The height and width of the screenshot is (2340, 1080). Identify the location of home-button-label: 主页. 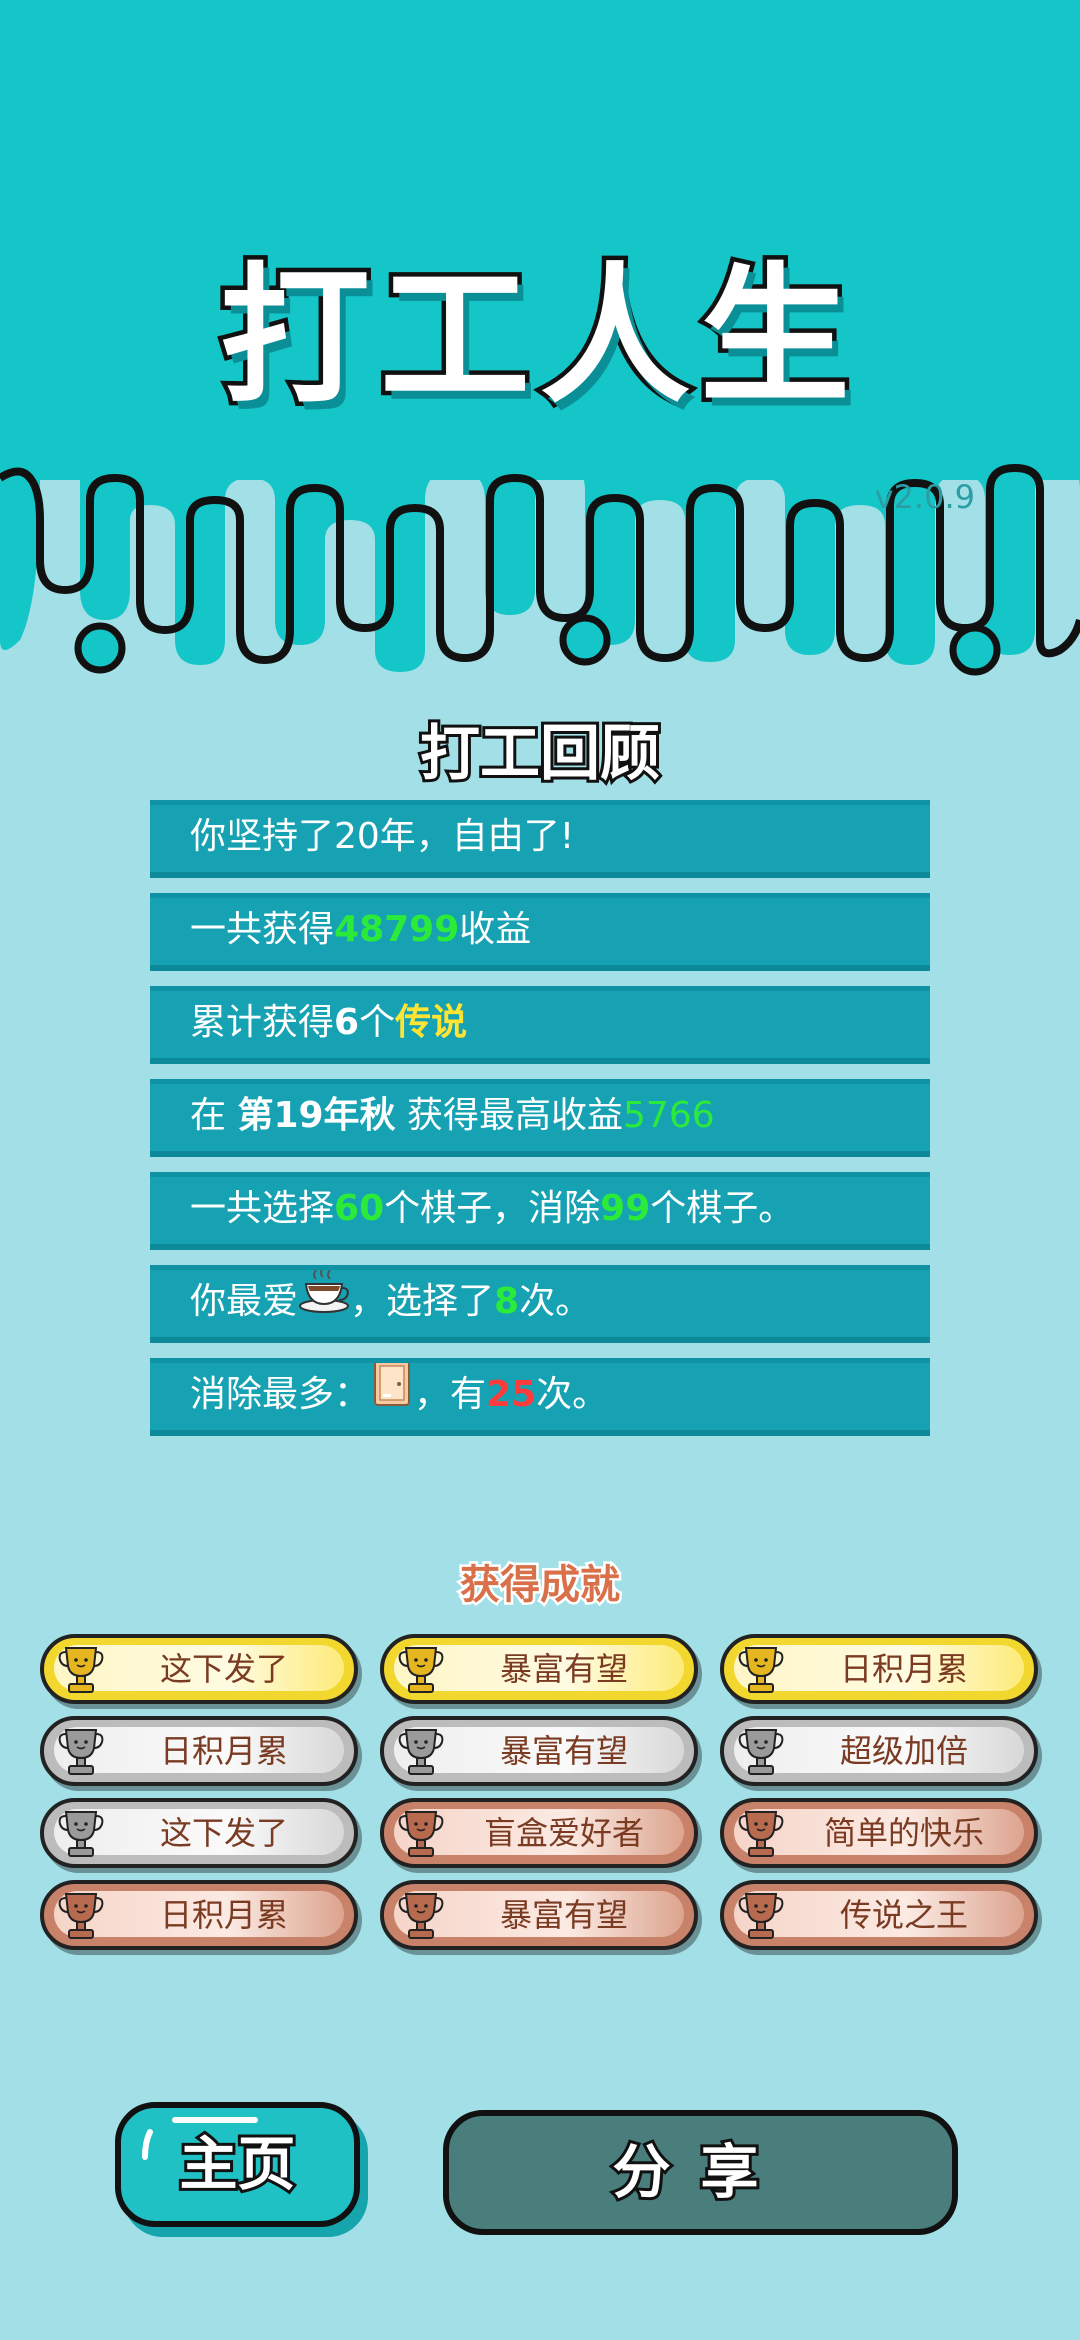
(237, 2164).